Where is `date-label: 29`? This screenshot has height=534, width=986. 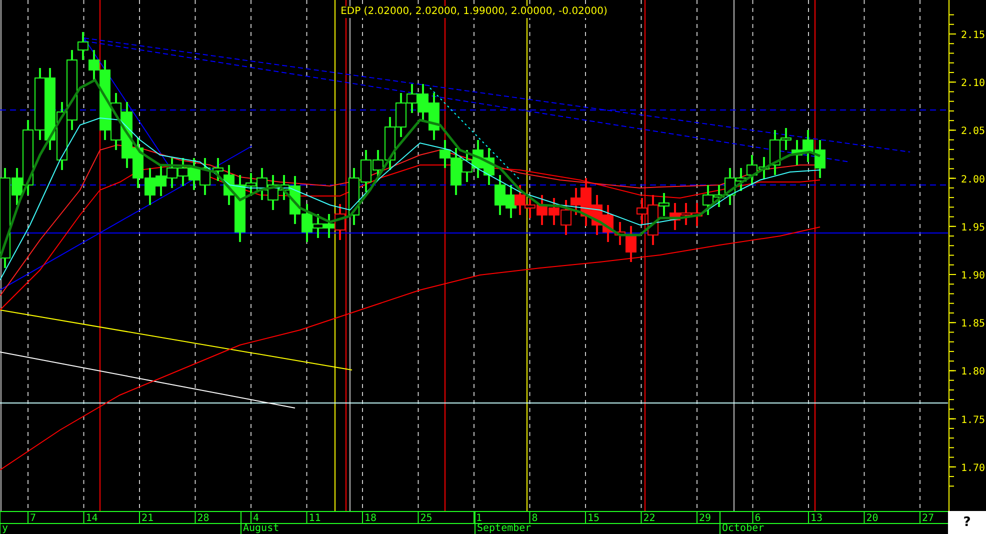 date-label: 29 is located at coordinates (705, 518).